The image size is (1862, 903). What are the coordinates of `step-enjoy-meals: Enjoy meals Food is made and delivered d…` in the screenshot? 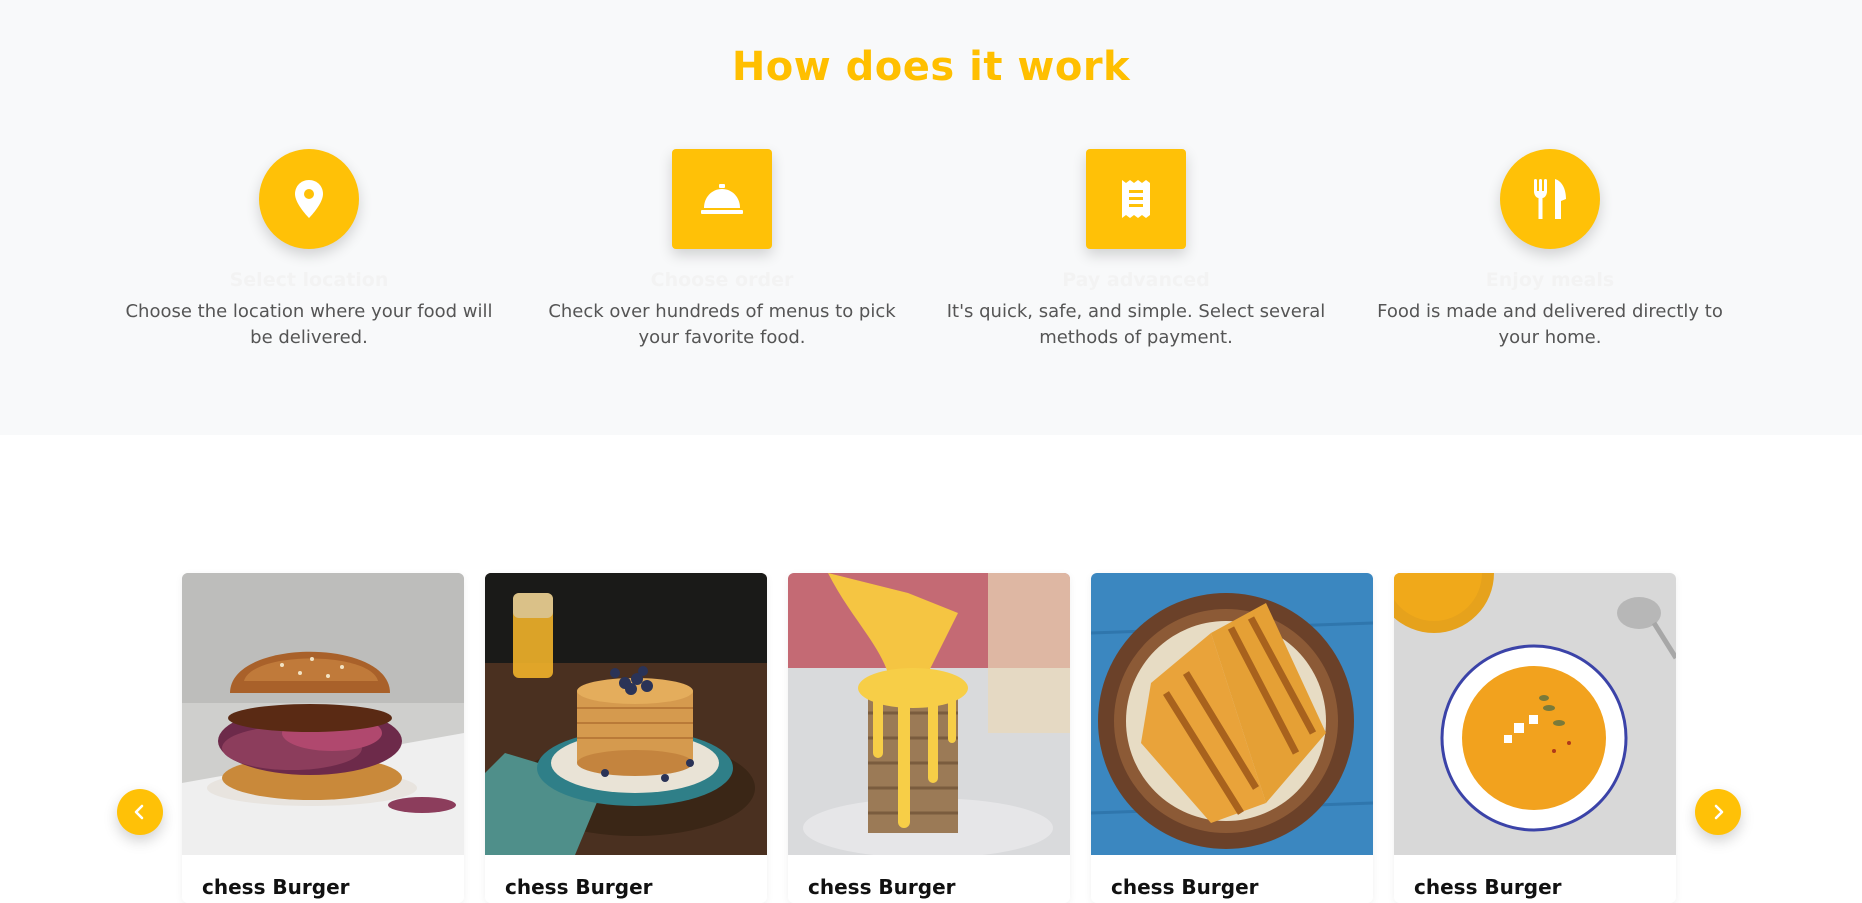 It's located at (1550, 250).